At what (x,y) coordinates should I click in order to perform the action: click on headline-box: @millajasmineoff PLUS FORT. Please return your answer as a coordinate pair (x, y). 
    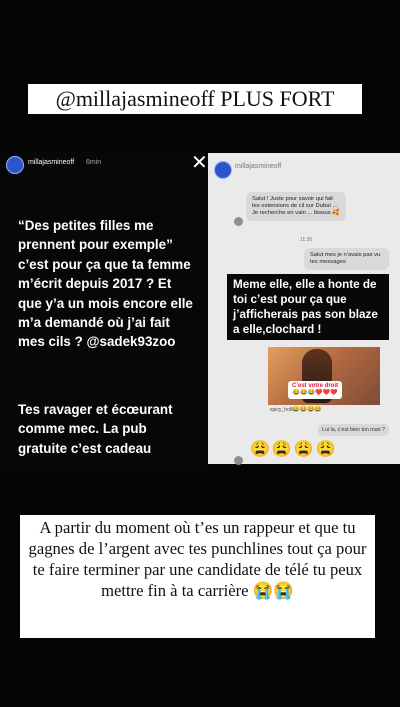
    Looking at the image, I should click on (195, 99).